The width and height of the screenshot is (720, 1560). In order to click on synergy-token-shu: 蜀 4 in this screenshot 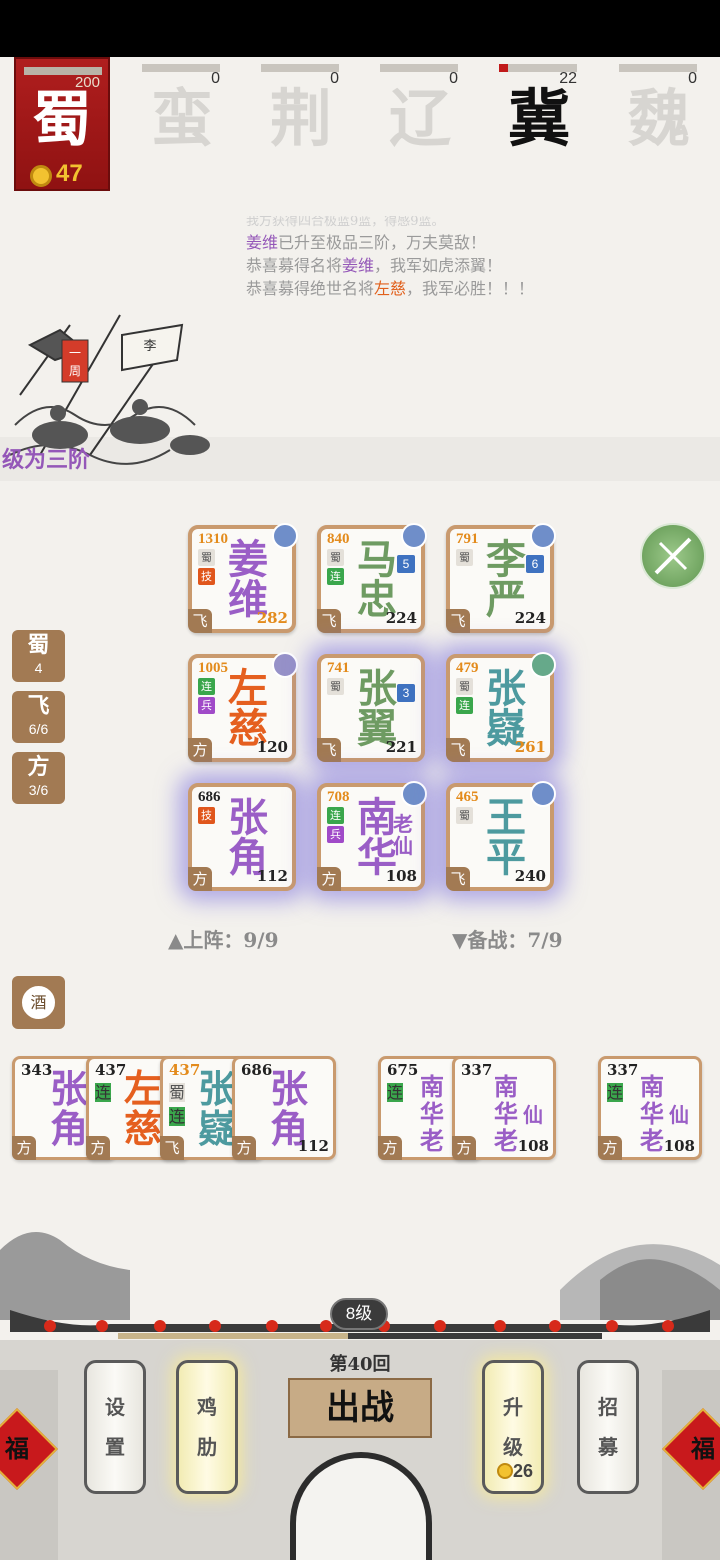, I will do `click(38, 656)`.